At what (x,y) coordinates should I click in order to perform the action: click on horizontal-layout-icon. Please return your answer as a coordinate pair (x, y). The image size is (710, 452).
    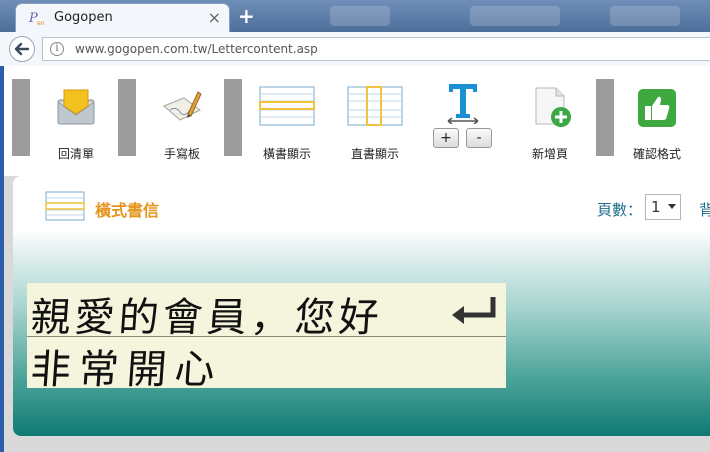
    Looking at the image, I should click on (287, 106).